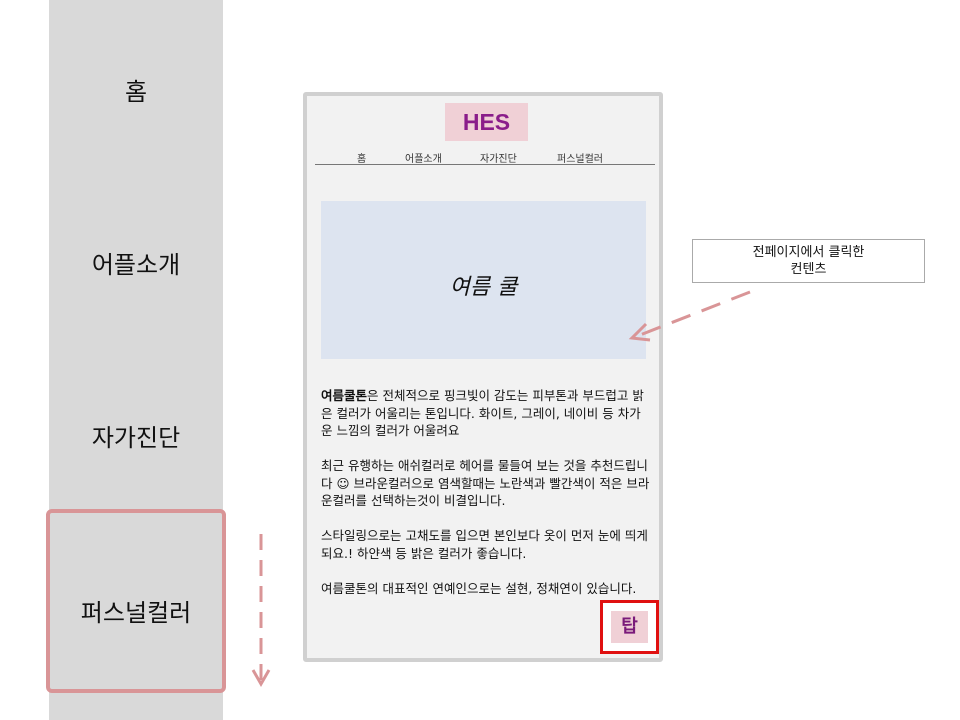 The height and width of the screenshot is (720, 960). What do you see at coordinates (689, 316) in the screenshot?
I see `callout-arrow-icon` at bounding box center [689, 316].